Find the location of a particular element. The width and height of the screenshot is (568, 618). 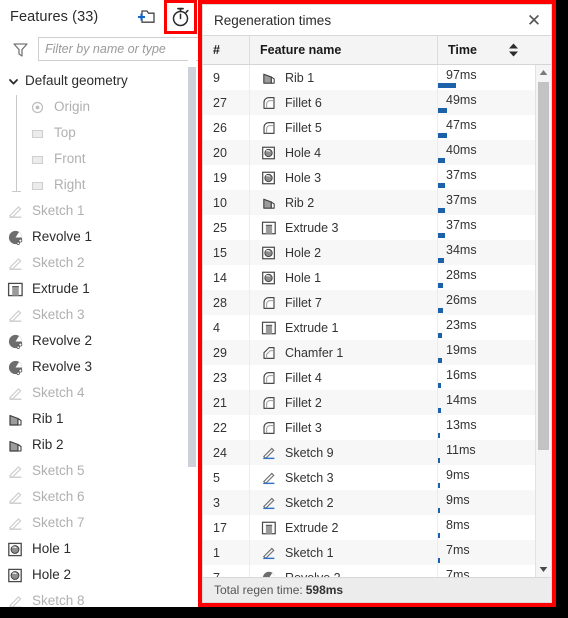

close-icon: ✕ is located at coordinates (534, 20).